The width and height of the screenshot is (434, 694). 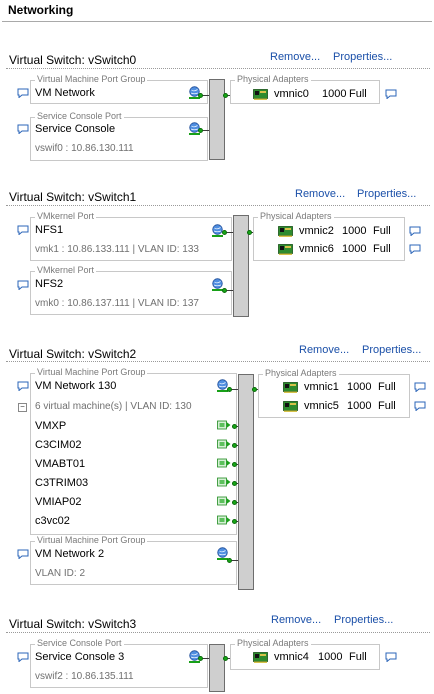 What do you see at coordinates (66, 216) in the screenshot?
I see `vswitch1-nfs1-caption: VMkernel Port` at bounding box center [66, 216].